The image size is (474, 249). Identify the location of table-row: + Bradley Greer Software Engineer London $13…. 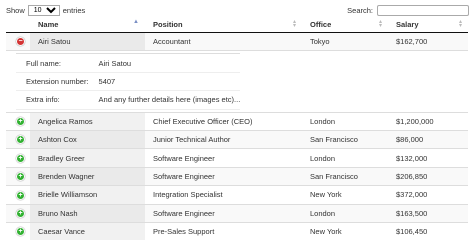
(237, 158).